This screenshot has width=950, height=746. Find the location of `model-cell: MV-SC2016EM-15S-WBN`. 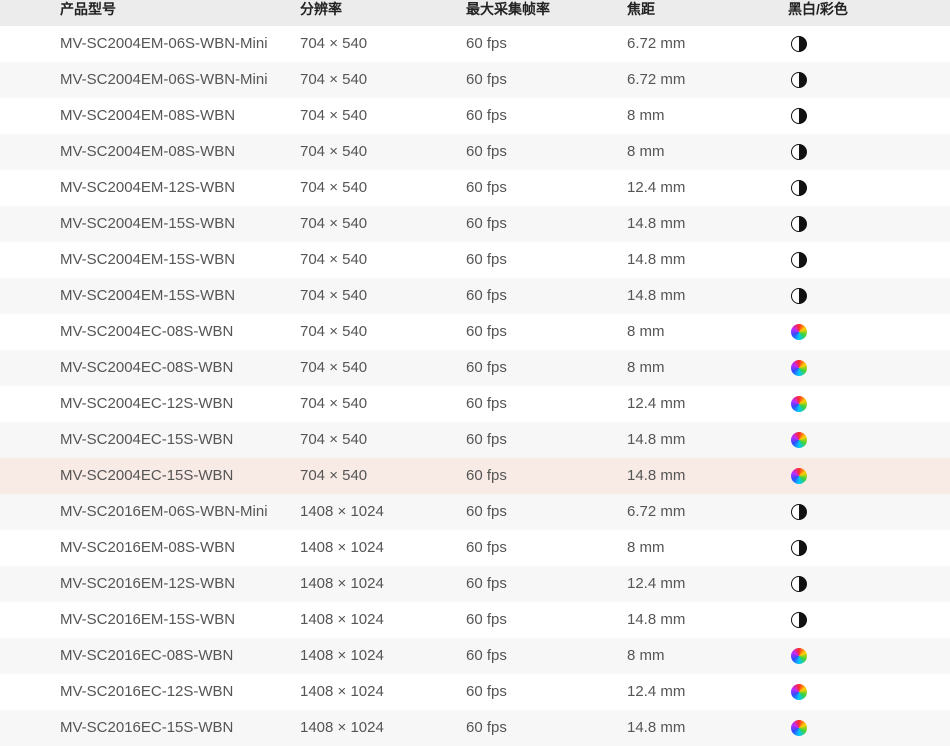

model-cell: MV-SC2016EM-15S-WBN is located at coordinates (148, 619).